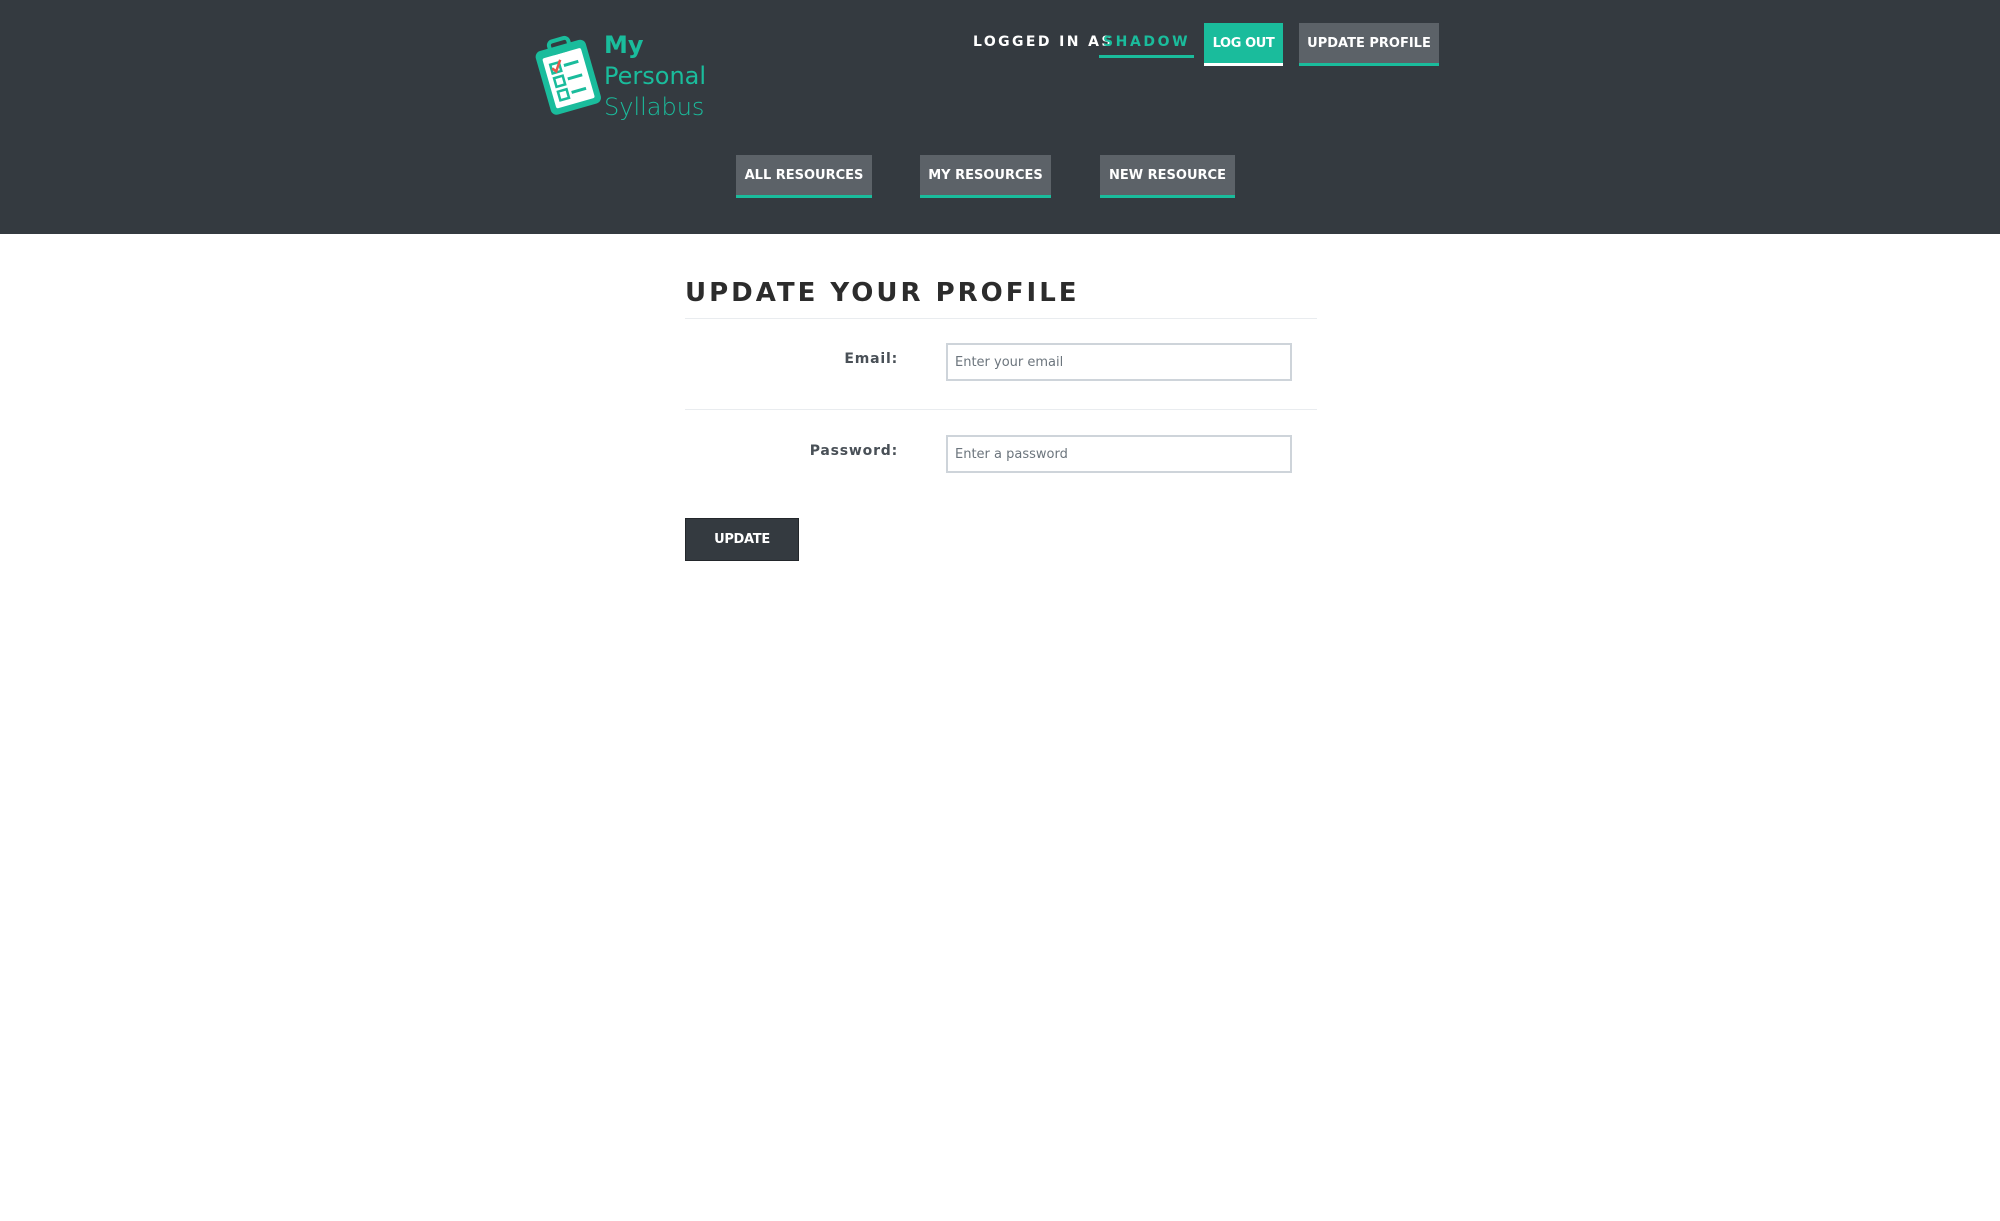 This screenshot has width=2000, height=1221. I want to click on nav-all-resources: ALL RESOURCES, so click(804, 176).